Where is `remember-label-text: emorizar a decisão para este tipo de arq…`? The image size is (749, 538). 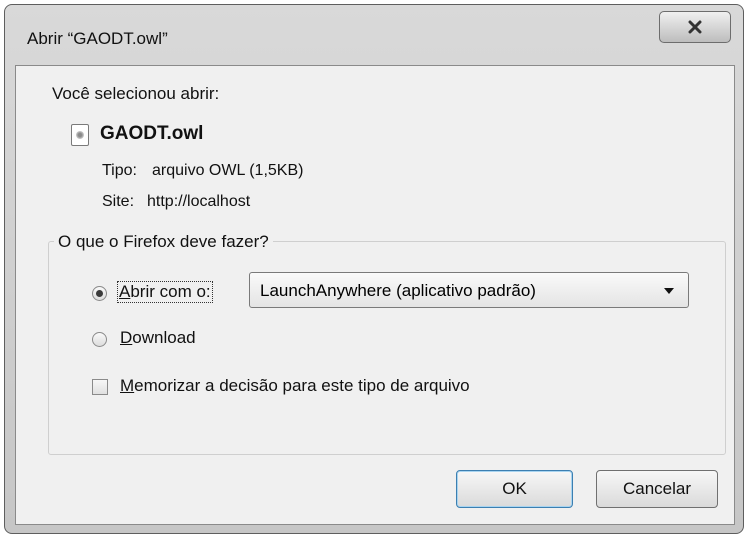 remember-label-text: emorizar a decisão para este tipo de arq… is located at coordinates (302, 385).